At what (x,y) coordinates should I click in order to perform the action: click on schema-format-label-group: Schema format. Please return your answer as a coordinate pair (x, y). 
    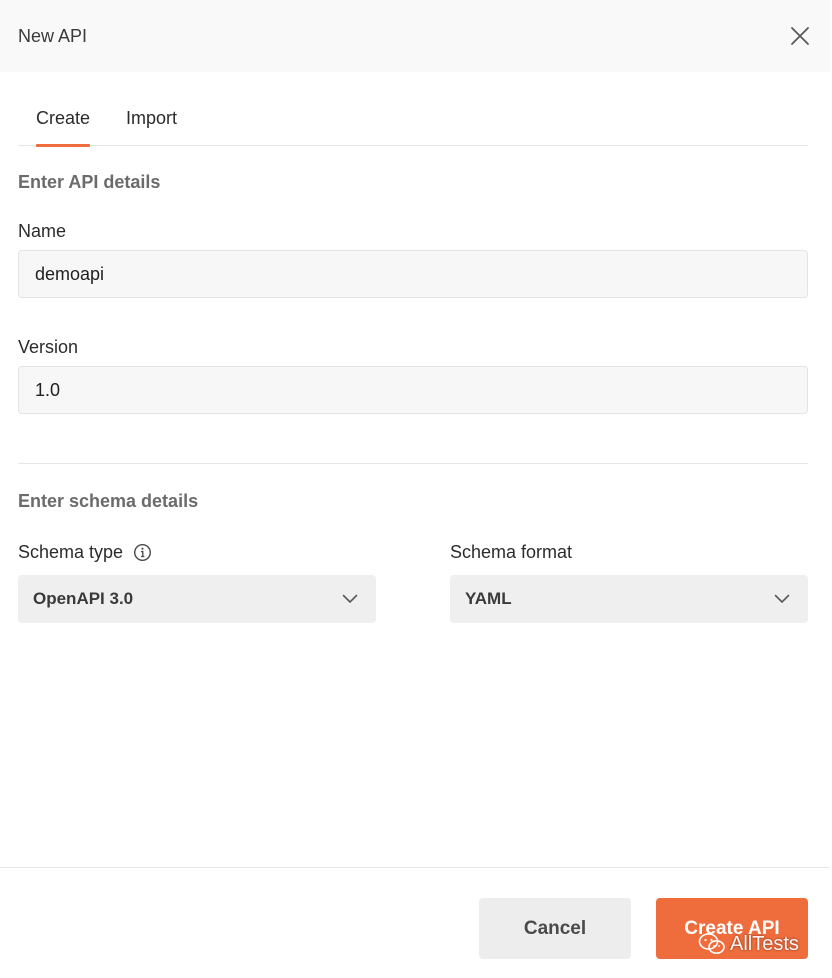
    Looking at the image, I should click on (511, 552).